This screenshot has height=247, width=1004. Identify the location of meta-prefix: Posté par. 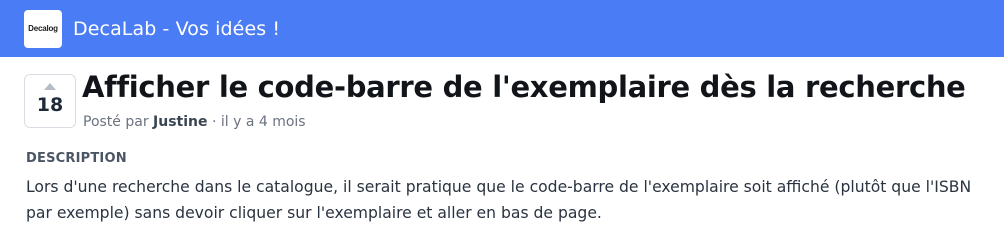
(116, 122).